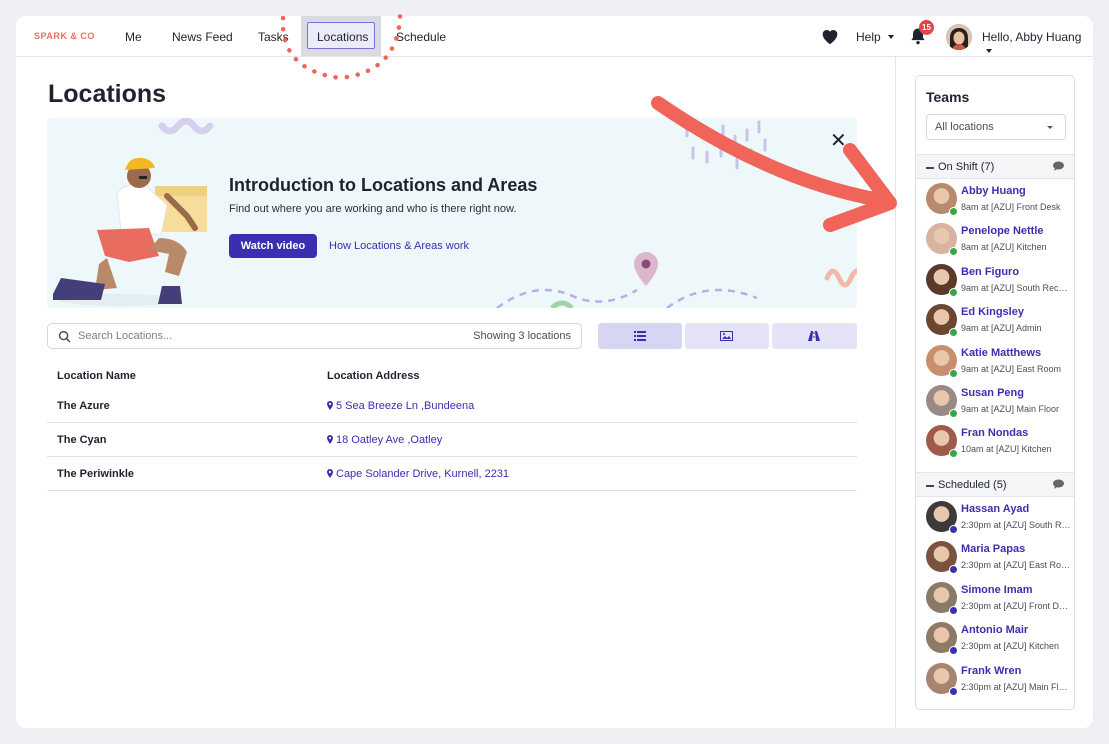 The width and height of the screenshot is (1109, 744). What do you see at coordinates (995, 639) in the screenshot?
I see `team-member-row: Antonio Mair 2:30pm at [AZU] Kitchen` at bounding box center [995, 639].